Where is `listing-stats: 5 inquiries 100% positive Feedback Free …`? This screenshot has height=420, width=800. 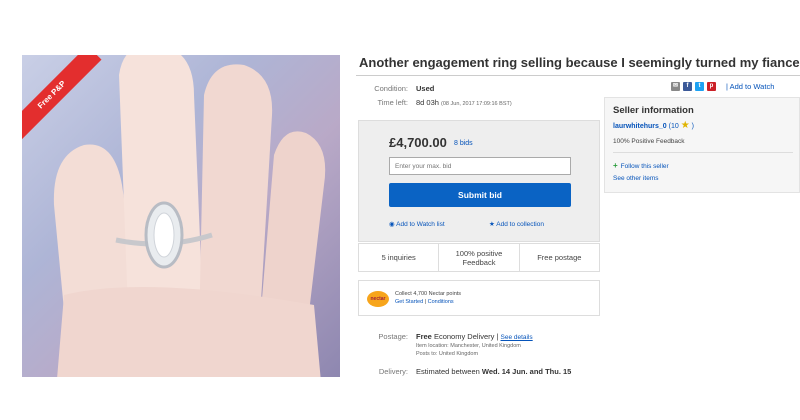 listing-stats: 5 inquiries 100% positive Feedback Free … is located at coordinates (479, 257).